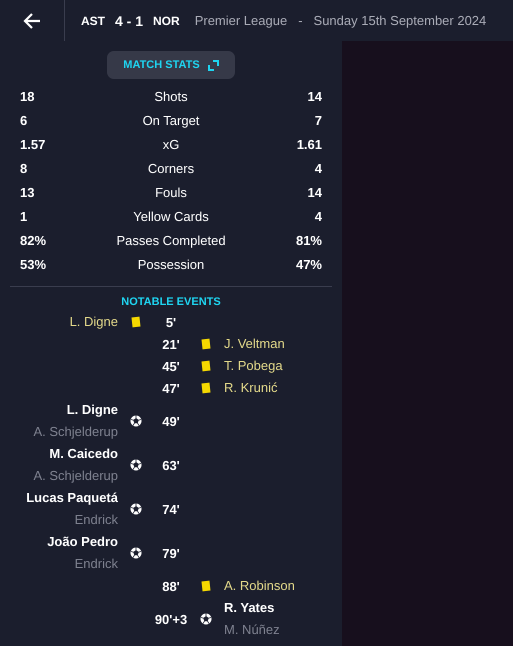 The image size is (513, 646). I want to click on home-stat-value: 1.57, so click(33, 144).